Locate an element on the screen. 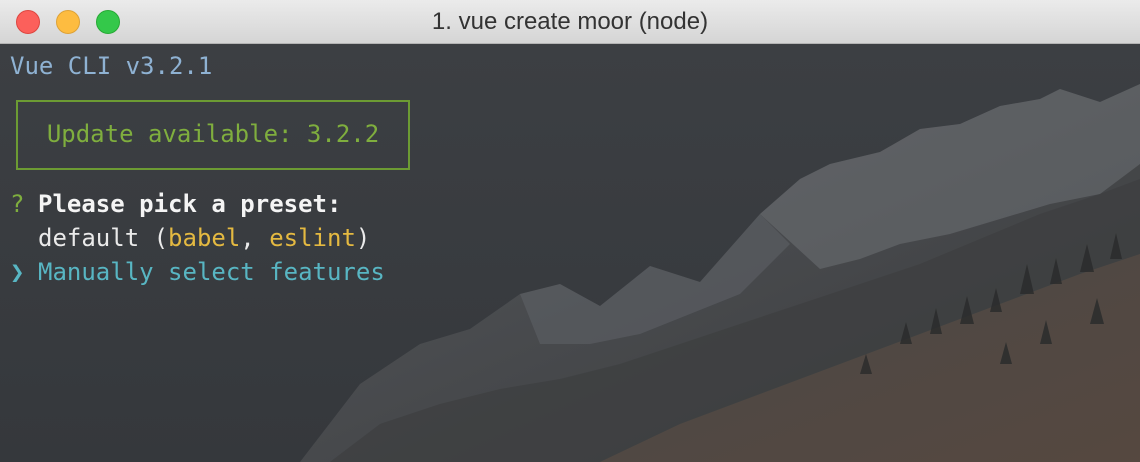 The image size is (1140, 462). prompt-marker: ? is located at coordinates (17, 204).